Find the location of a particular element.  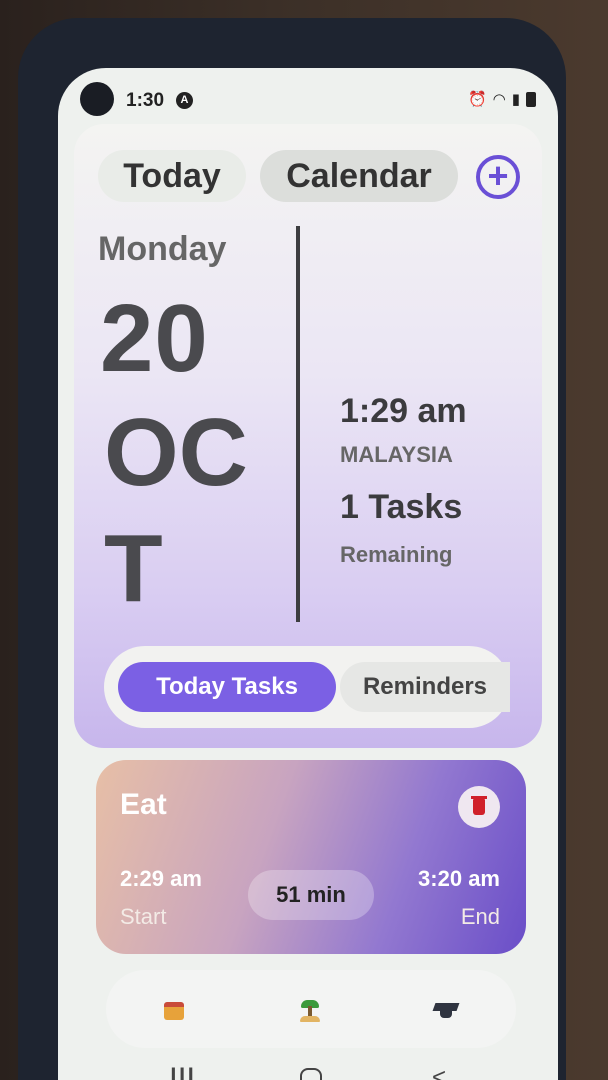

task-end-label: End is located at coordinates (480, 916).